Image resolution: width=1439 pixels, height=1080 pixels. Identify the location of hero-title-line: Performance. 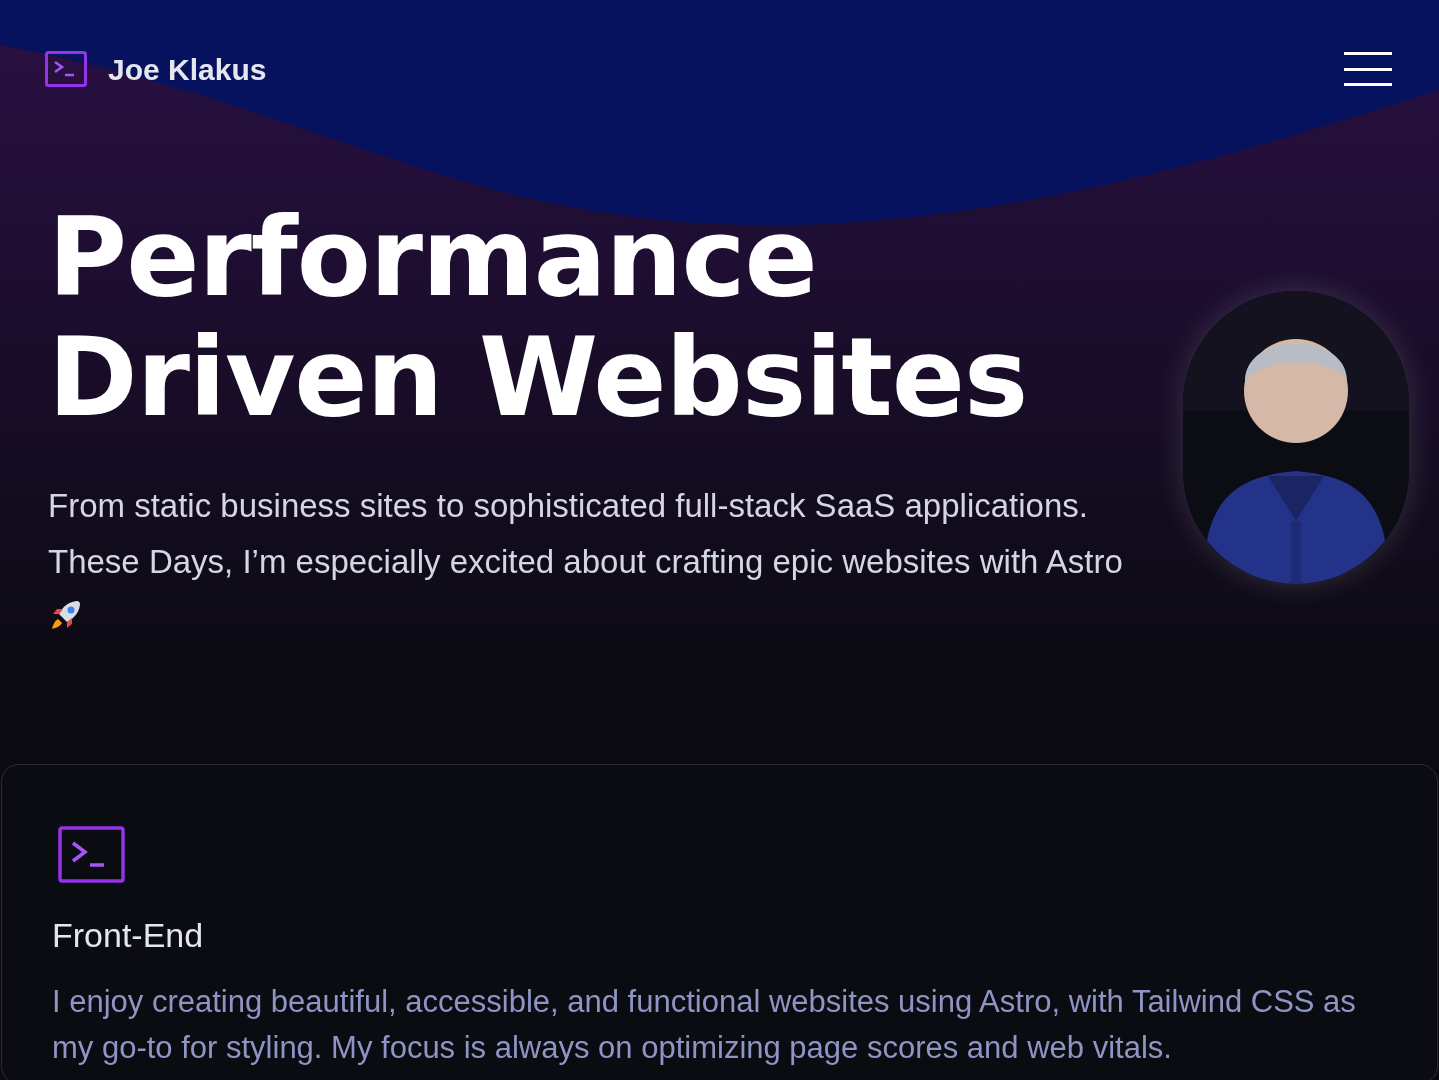
(432, 258).